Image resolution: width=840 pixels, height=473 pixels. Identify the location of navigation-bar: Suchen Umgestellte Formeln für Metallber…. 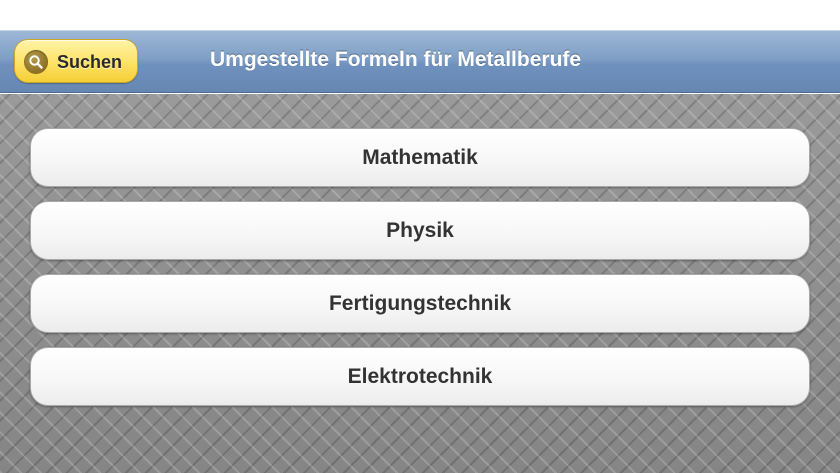
(420, 62).